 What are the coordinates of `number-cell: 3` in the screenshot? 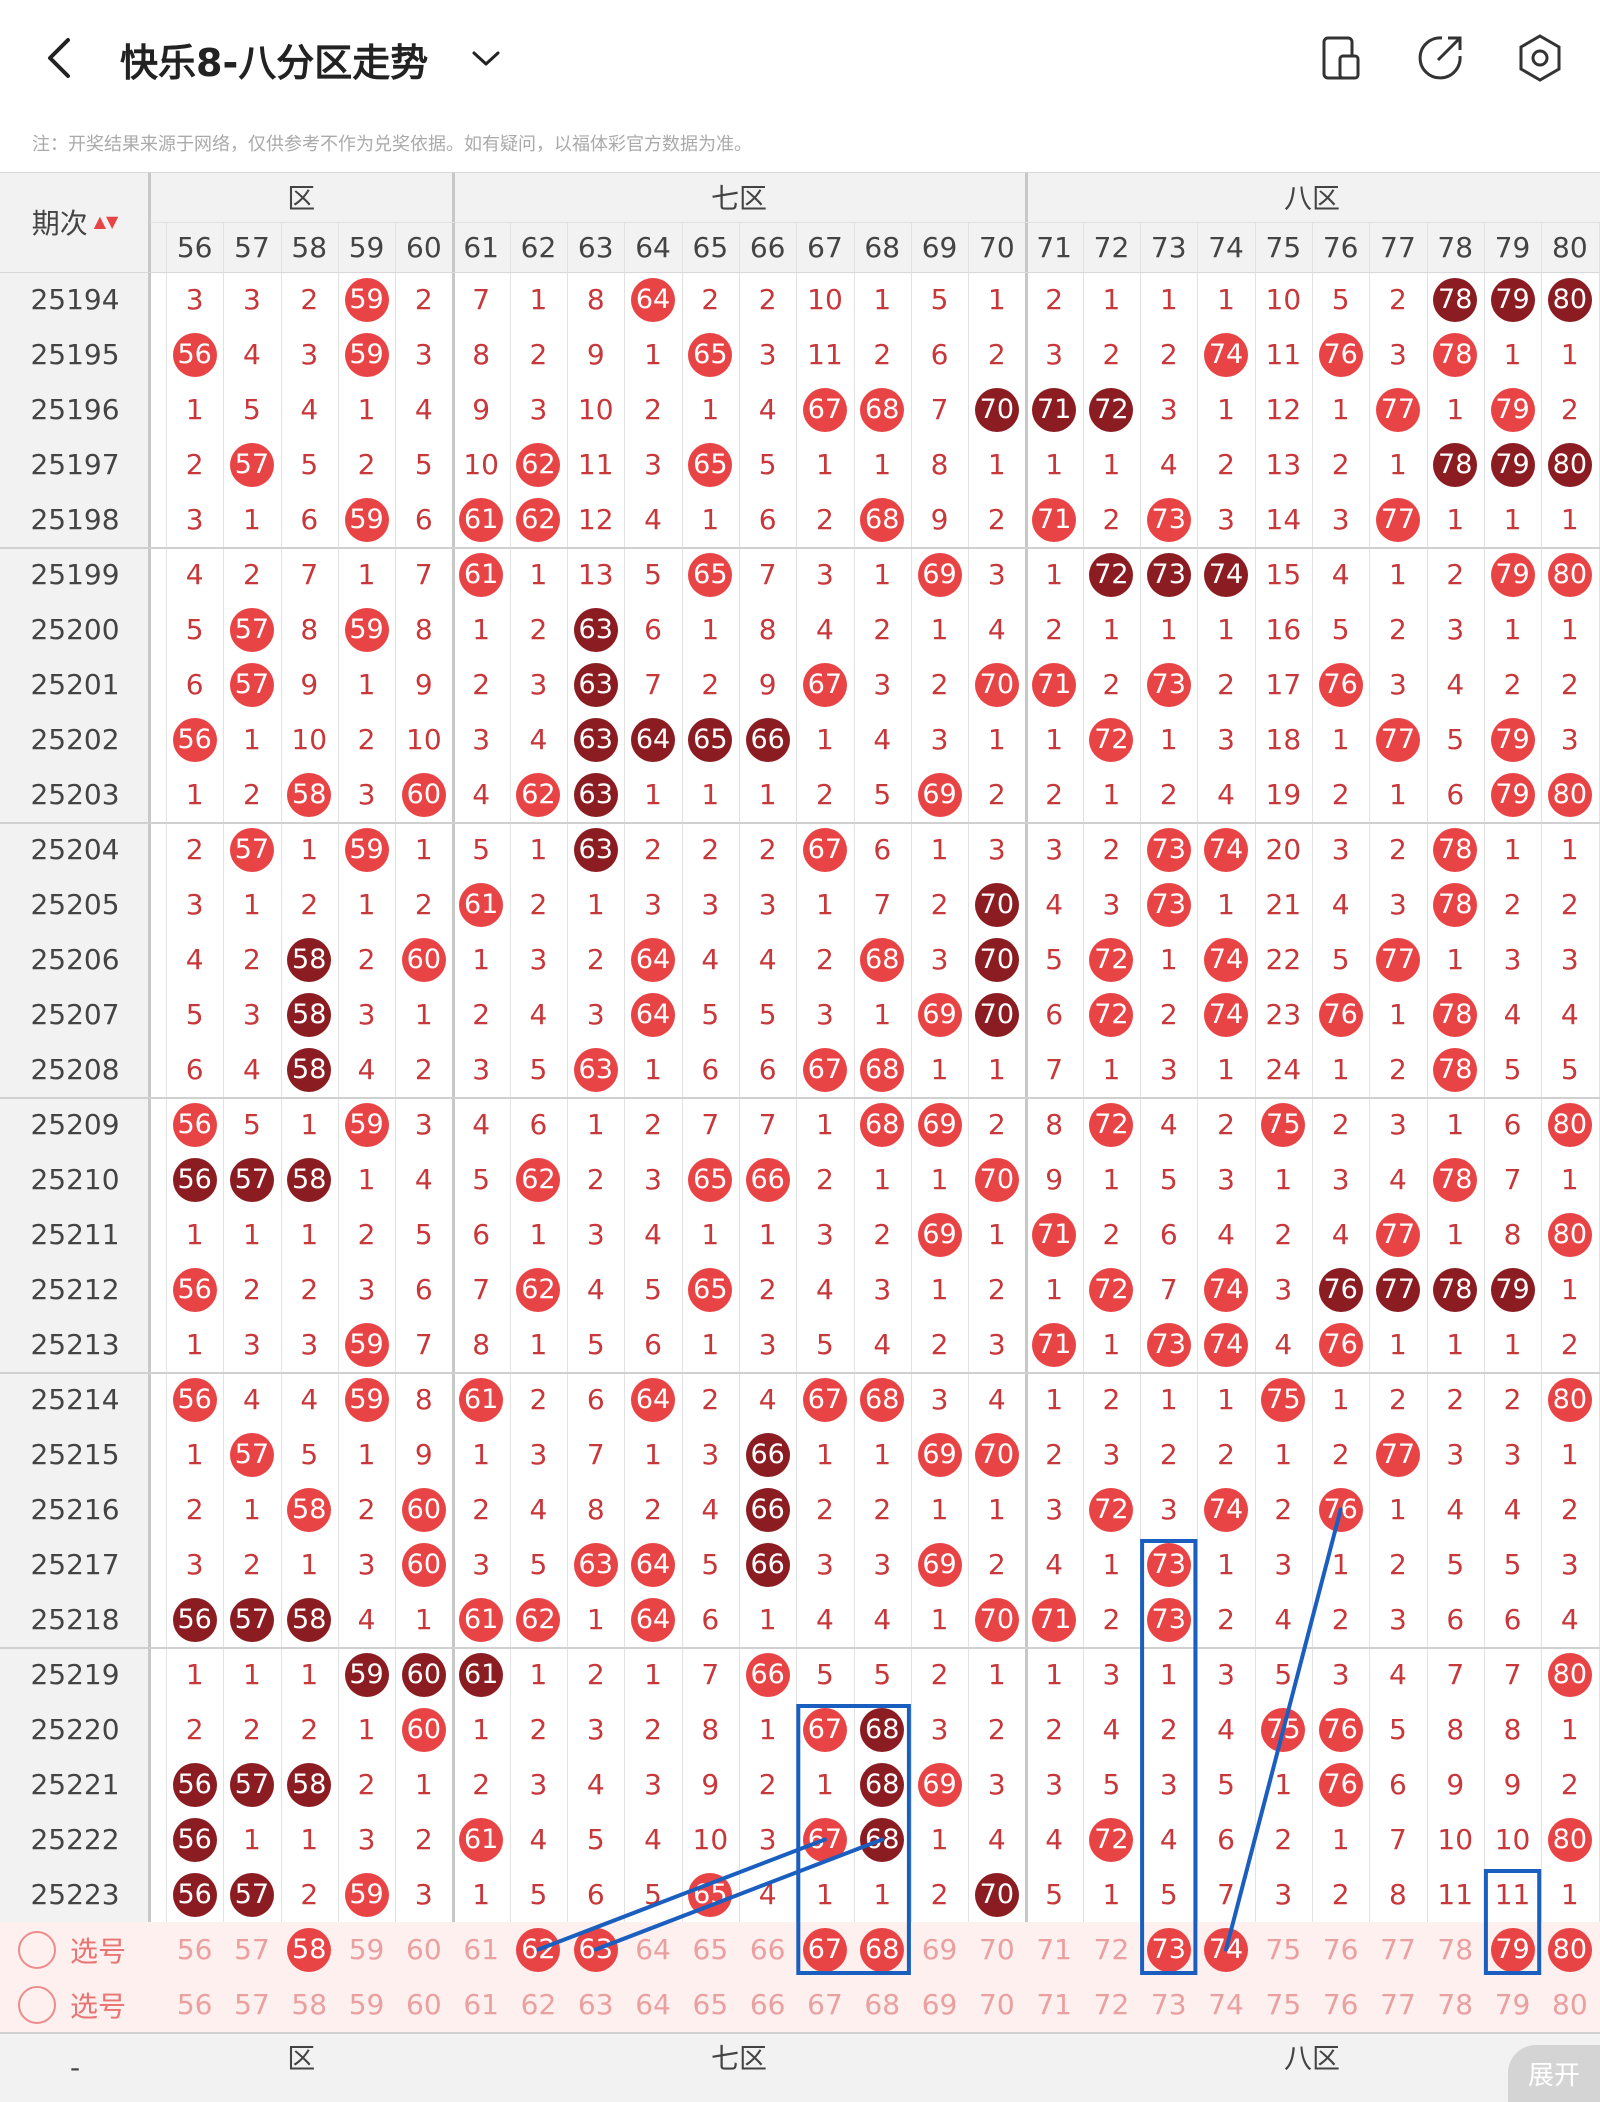 It's located at (767, 1344).